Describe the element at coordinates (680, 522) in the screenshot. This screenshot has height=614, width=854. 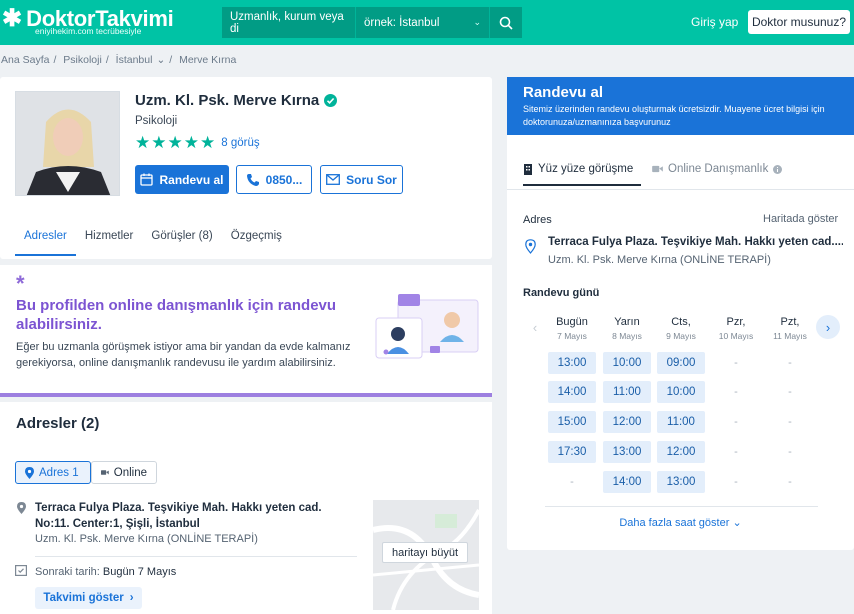
I see `show-more-hours-button: Daha fazla saat göster ⌄` at that location.